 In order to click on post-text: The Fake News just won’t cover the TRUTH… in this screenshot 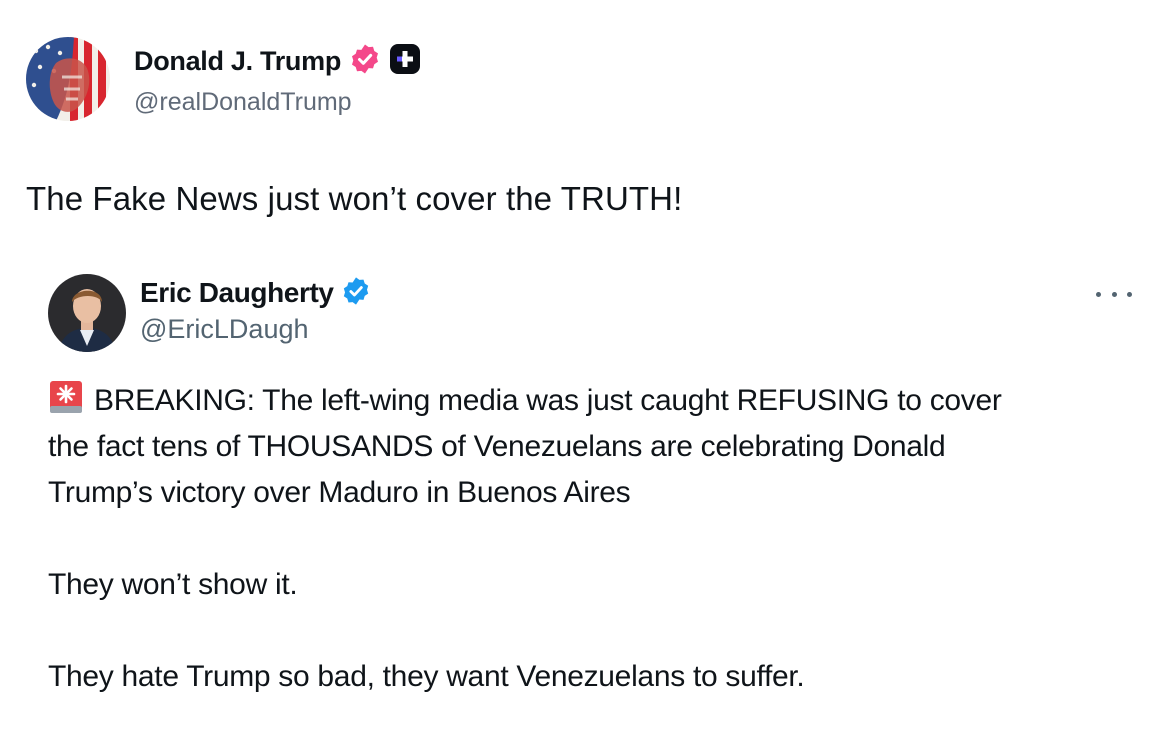, I will do `click(354, 198)`.